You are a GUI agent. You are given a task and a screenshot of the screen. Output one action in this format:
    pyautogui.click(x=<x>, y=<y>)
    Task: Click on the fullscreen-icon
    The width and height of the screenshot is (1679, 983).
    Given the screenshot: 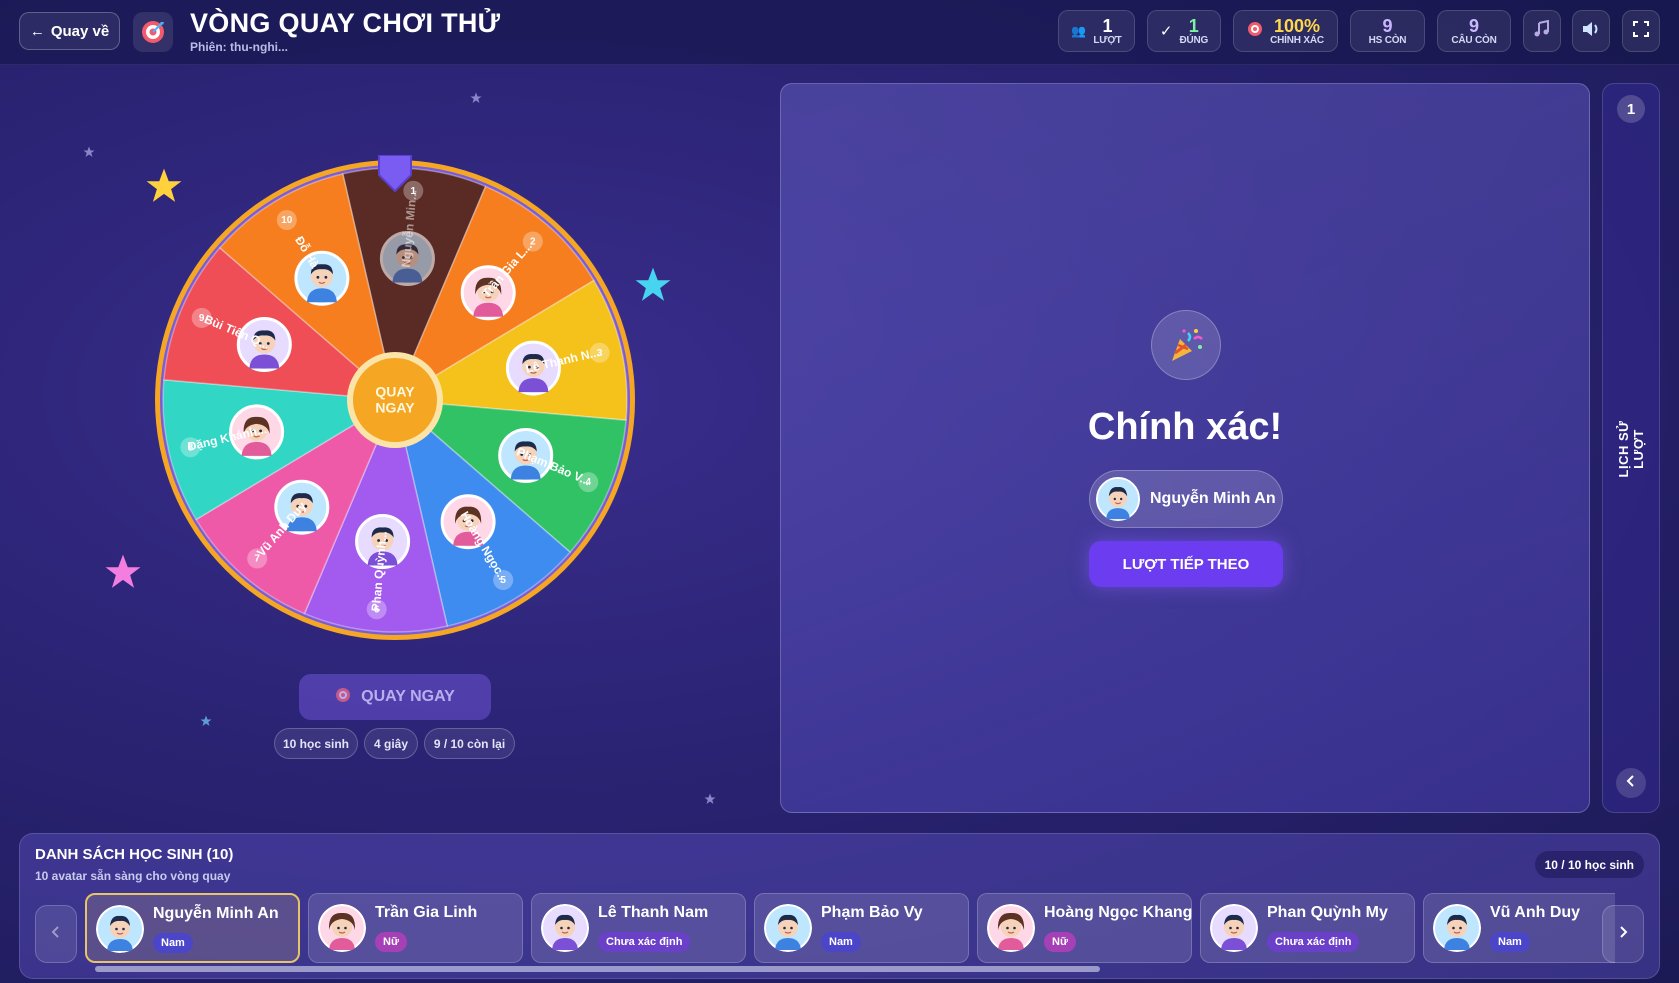 What is the action you would take?
    pyautogui.click(x=1641, y=31)
    